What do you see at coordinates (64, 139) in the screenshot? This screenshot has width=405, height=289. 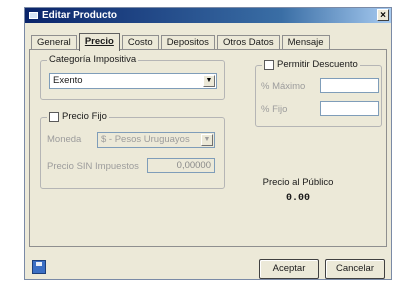 I see `moneda-label: Moneda` at bounding box center [64, 139].